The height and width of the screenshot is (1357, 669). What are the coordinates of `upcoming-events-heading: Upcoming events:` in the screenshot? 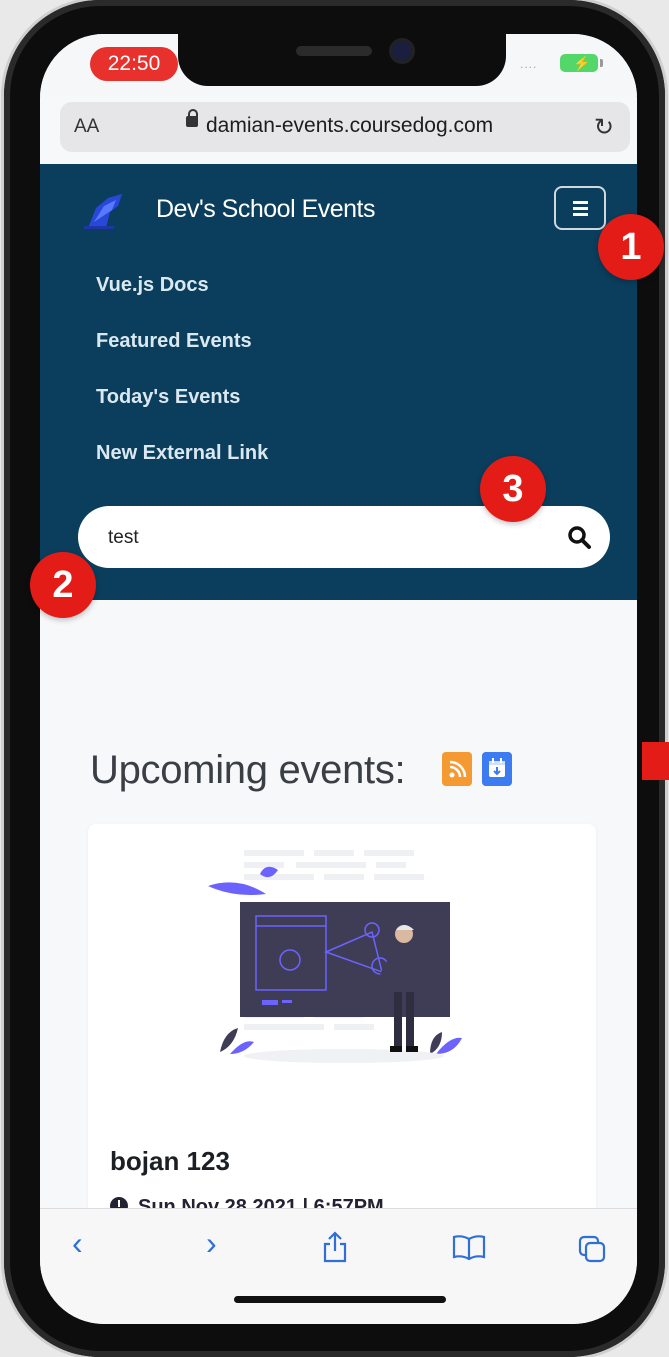 It's located at (248, 770).